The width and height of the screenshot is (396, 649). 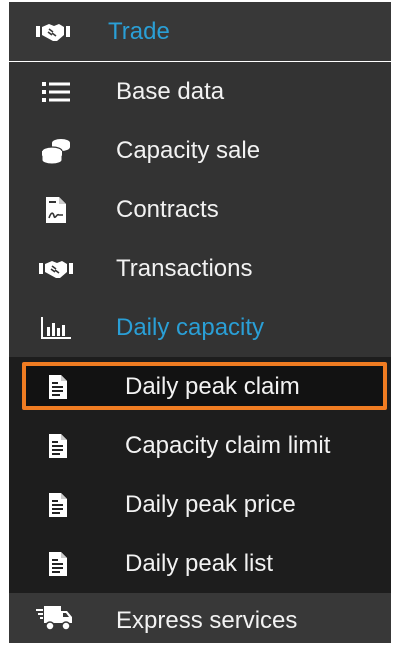 I want to click on coins-icon, so click(x=56, y=150).